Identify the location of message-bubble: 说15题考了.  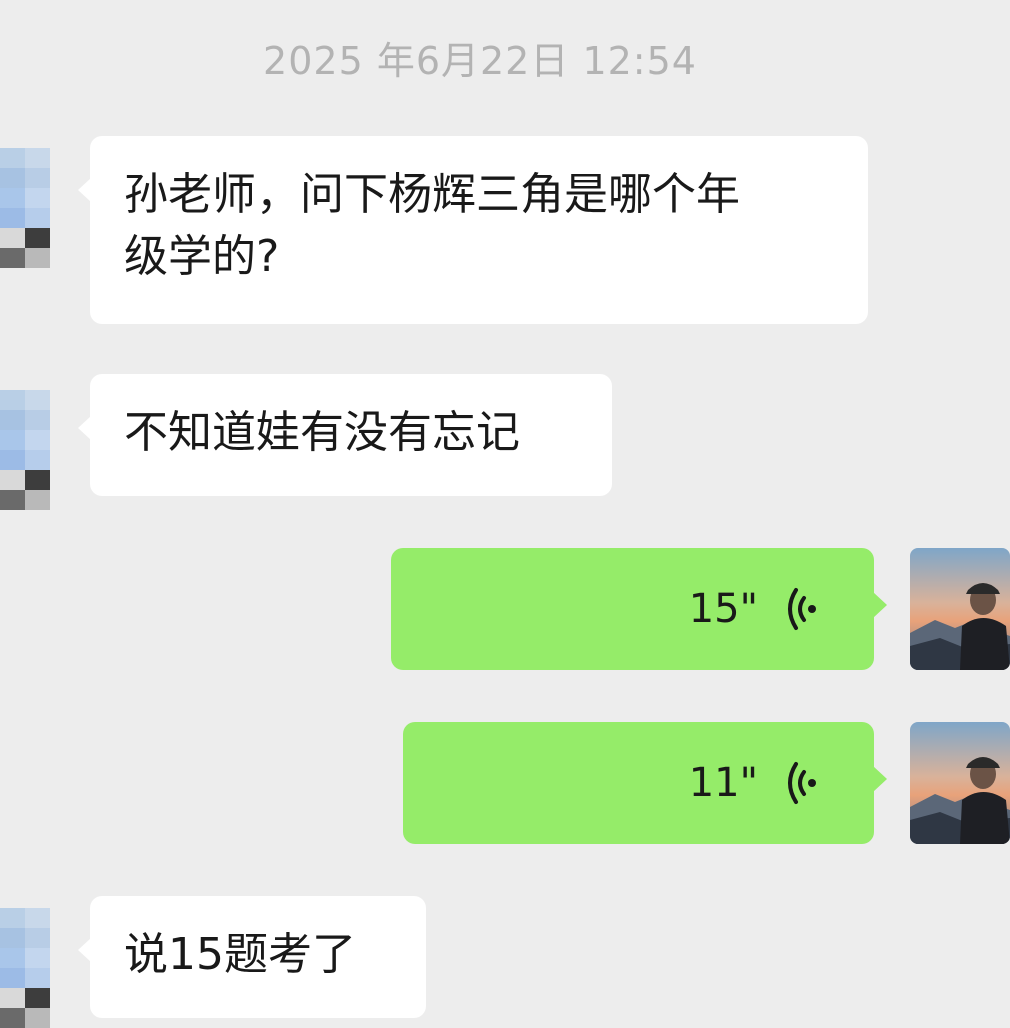
(252, 957).